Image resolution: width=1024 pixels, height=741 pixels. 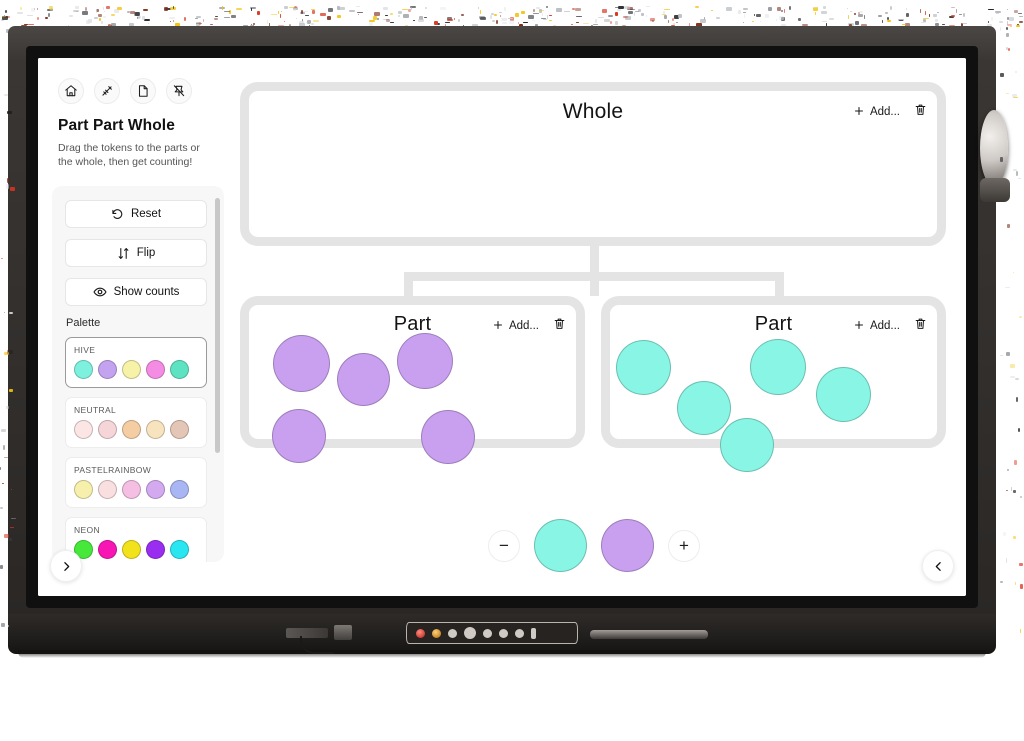 I want to click on home-icon, so click(x=71, y=91).